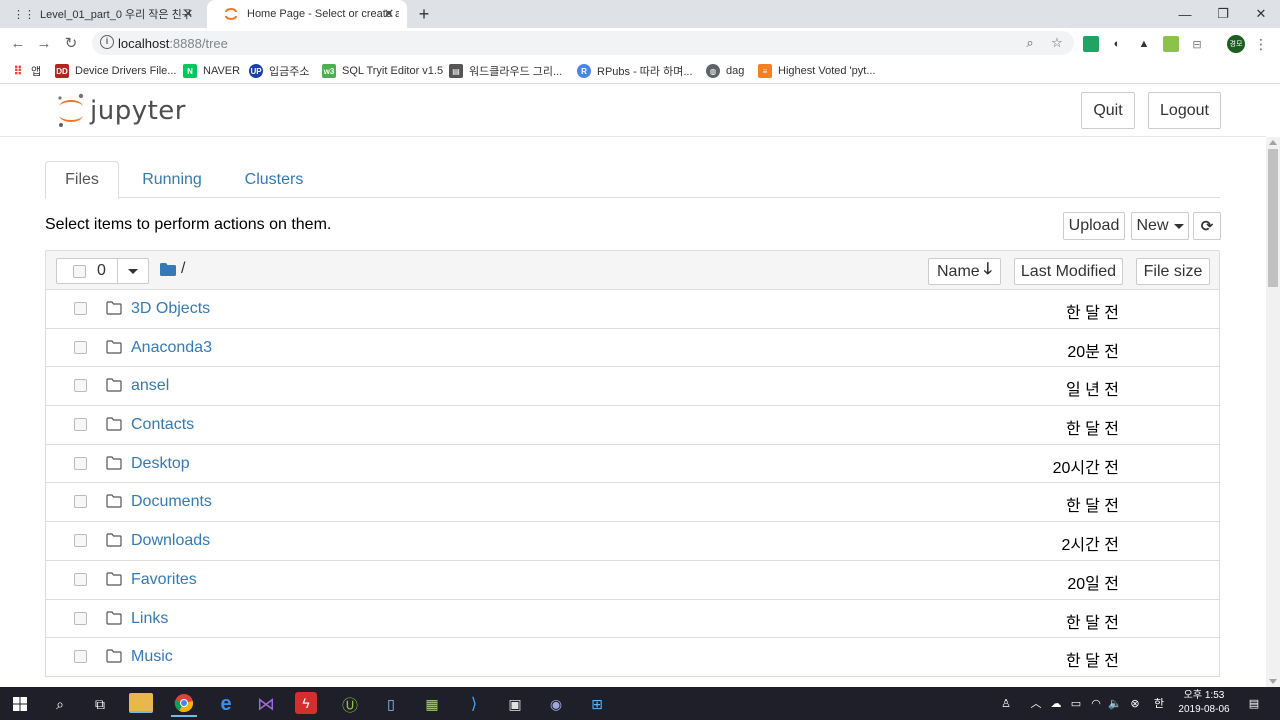  Describe the element at coordinates (162, 425) in the screenshot. I see `file-name-link: Contacts` at that location.